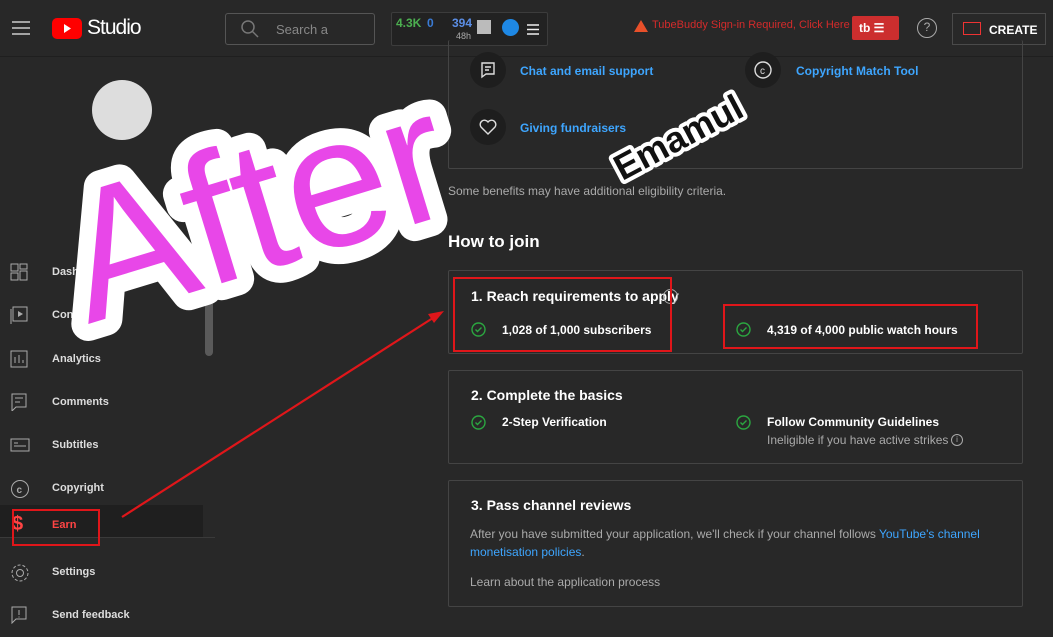 Image resolution: width=1053 pixels, height=637 pixels. I want to click on highlight-earn, so click(56, 527).